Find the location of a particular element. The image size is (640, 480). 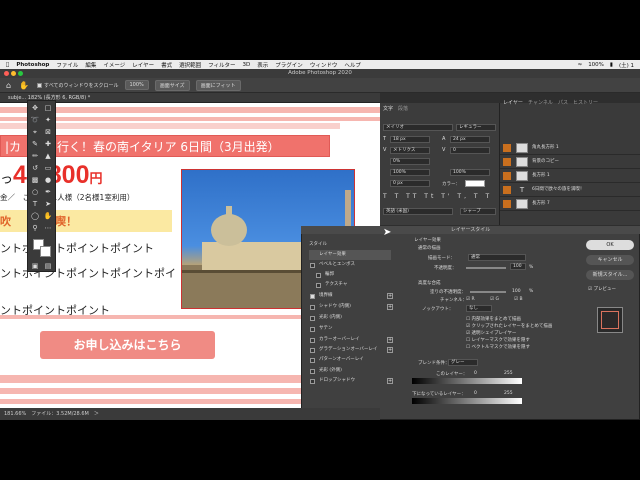

magic-wand-icon: ✦ is located at coordinates (48, 120).